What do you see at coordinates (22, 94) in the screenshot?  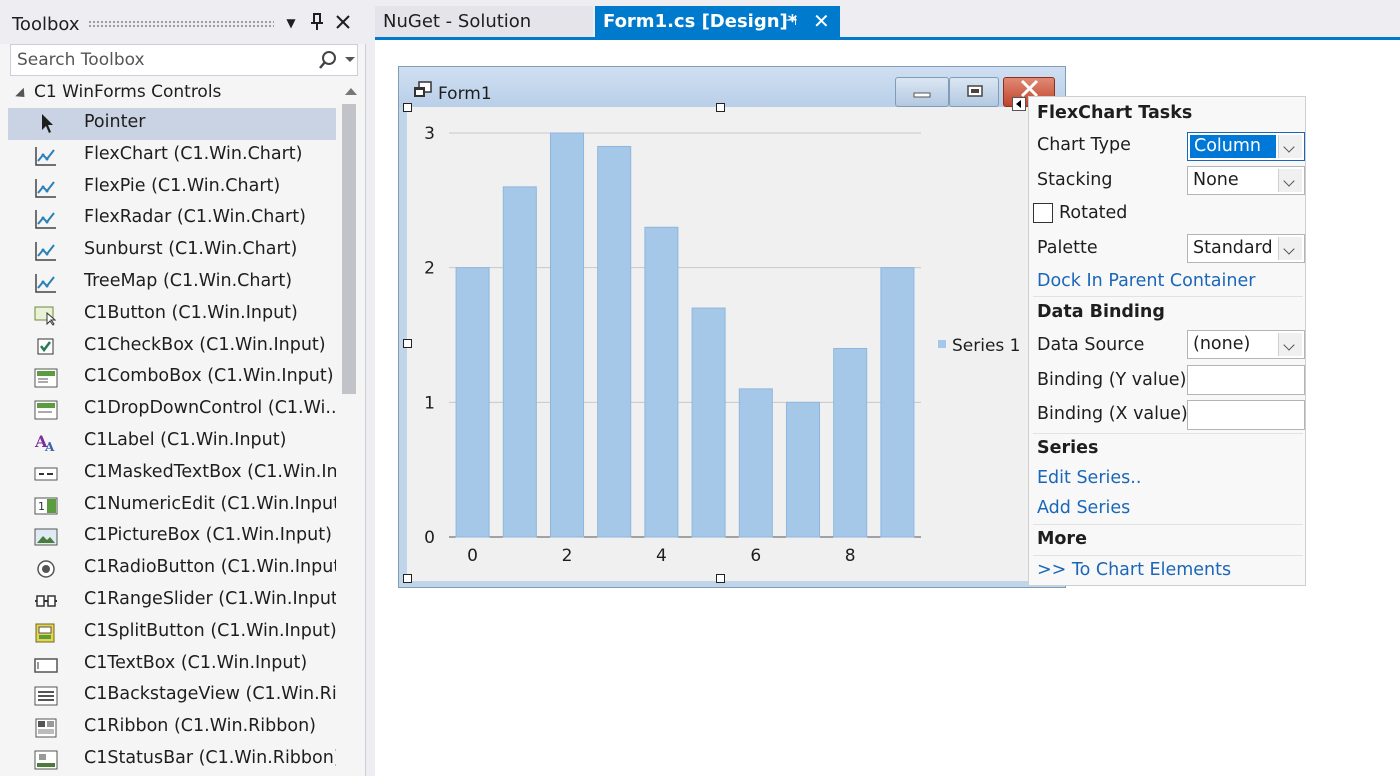 I see `expand-arrow-icon` at bounding box center [22, 94].